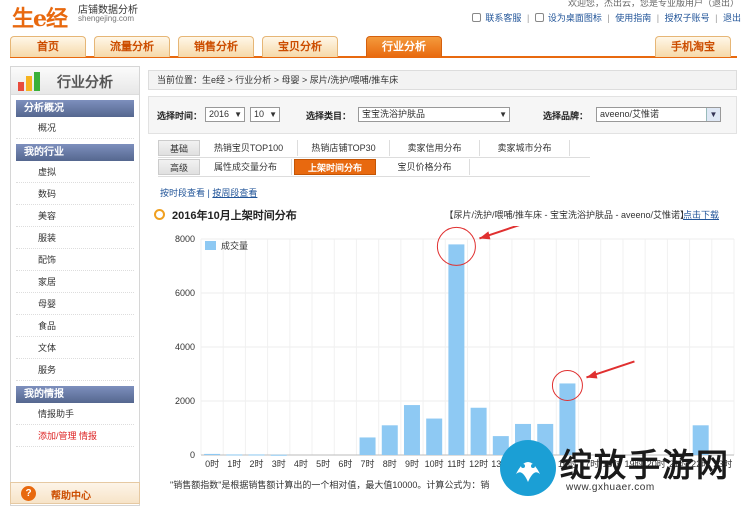 The height and width of the screenshot is (506, 747). What do you see at coordinates (503, 18) in the screenshot?
I see `link-contact: 联系客服` at bounding box center [503, 18].